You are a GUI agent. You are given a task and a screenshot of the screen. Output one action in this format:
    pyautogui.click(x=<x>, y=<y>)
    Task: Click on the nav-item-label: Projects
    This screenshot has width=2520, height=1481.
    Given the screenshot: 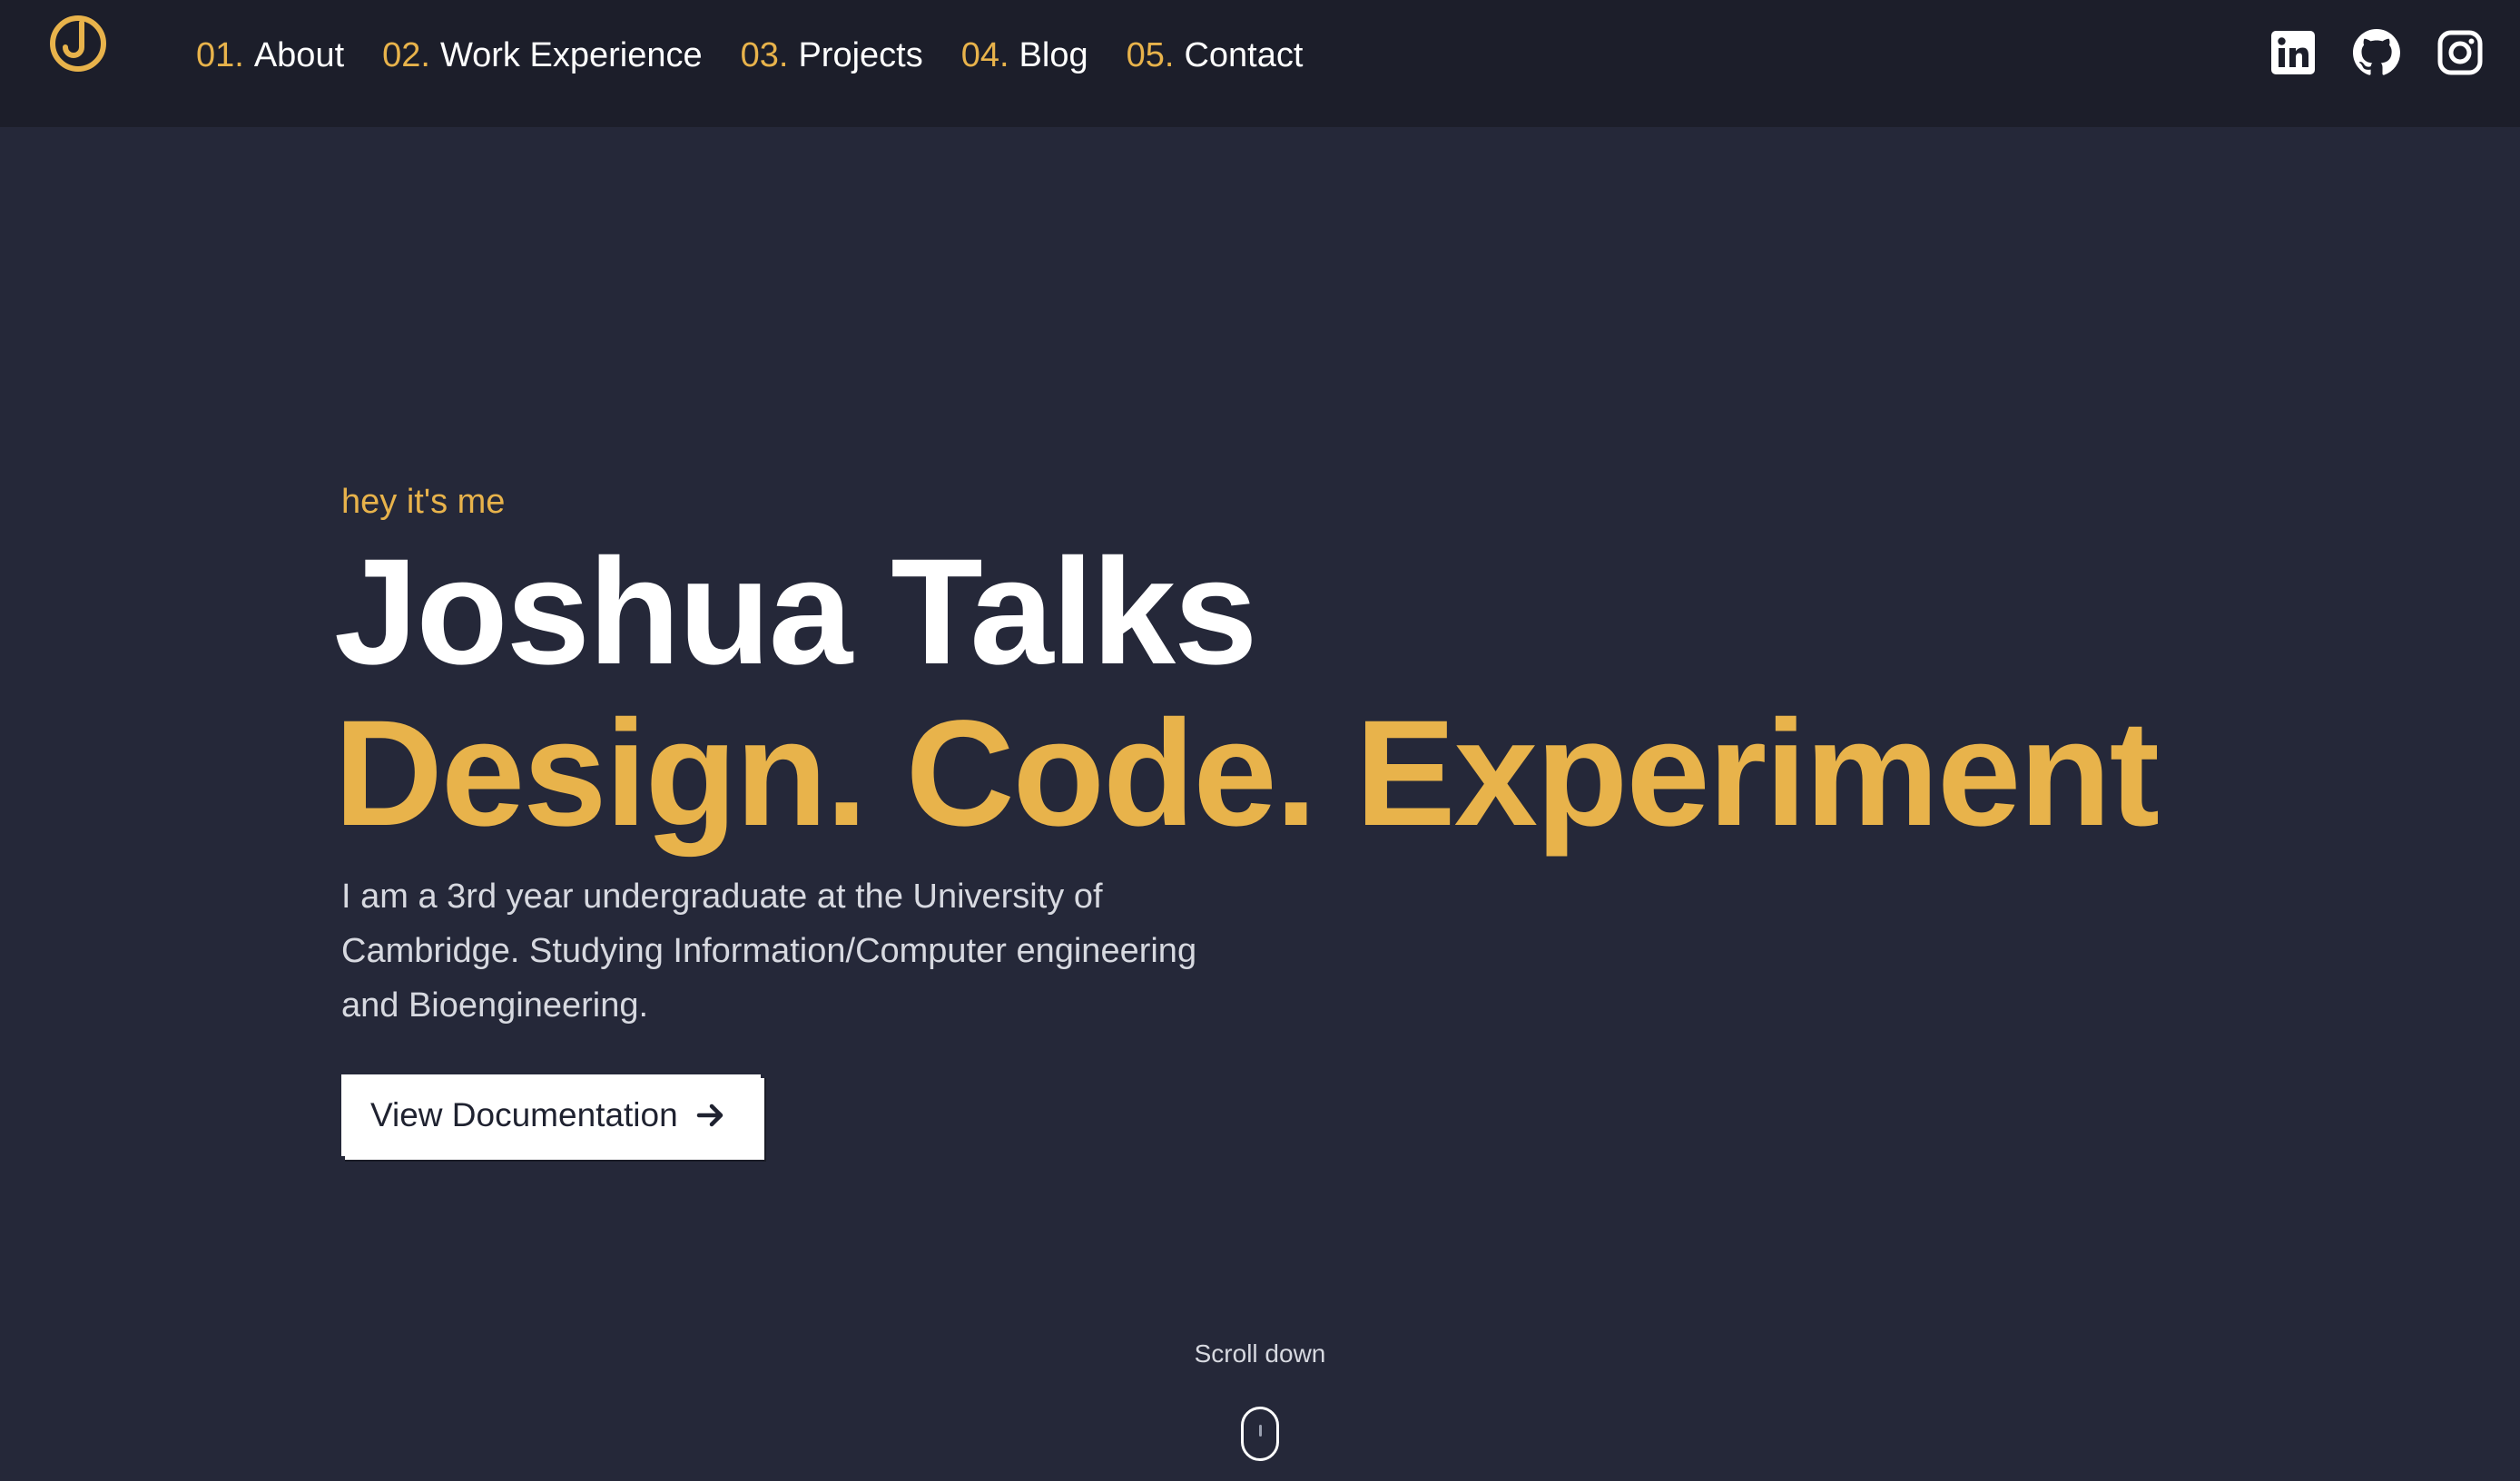 What is the action you would take?
    pyautogui.click(x=861, y=55)
    